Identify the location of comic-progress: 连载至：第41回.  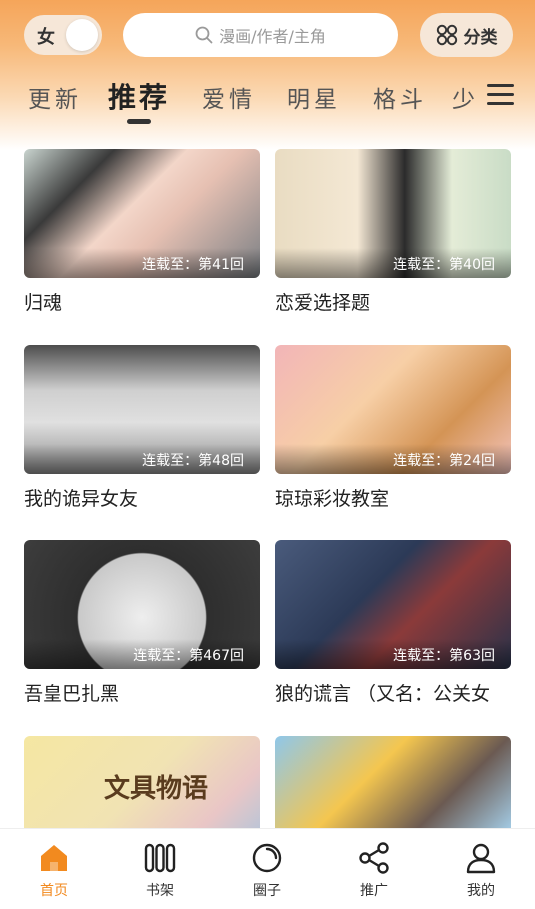
(193, 265).